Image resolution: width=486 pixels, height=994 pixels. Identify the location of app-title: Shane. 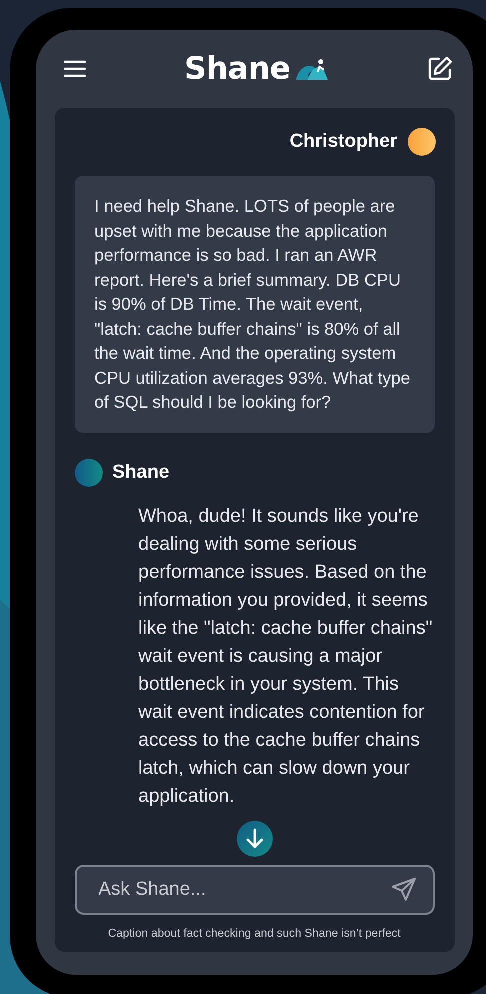
(237, 69).